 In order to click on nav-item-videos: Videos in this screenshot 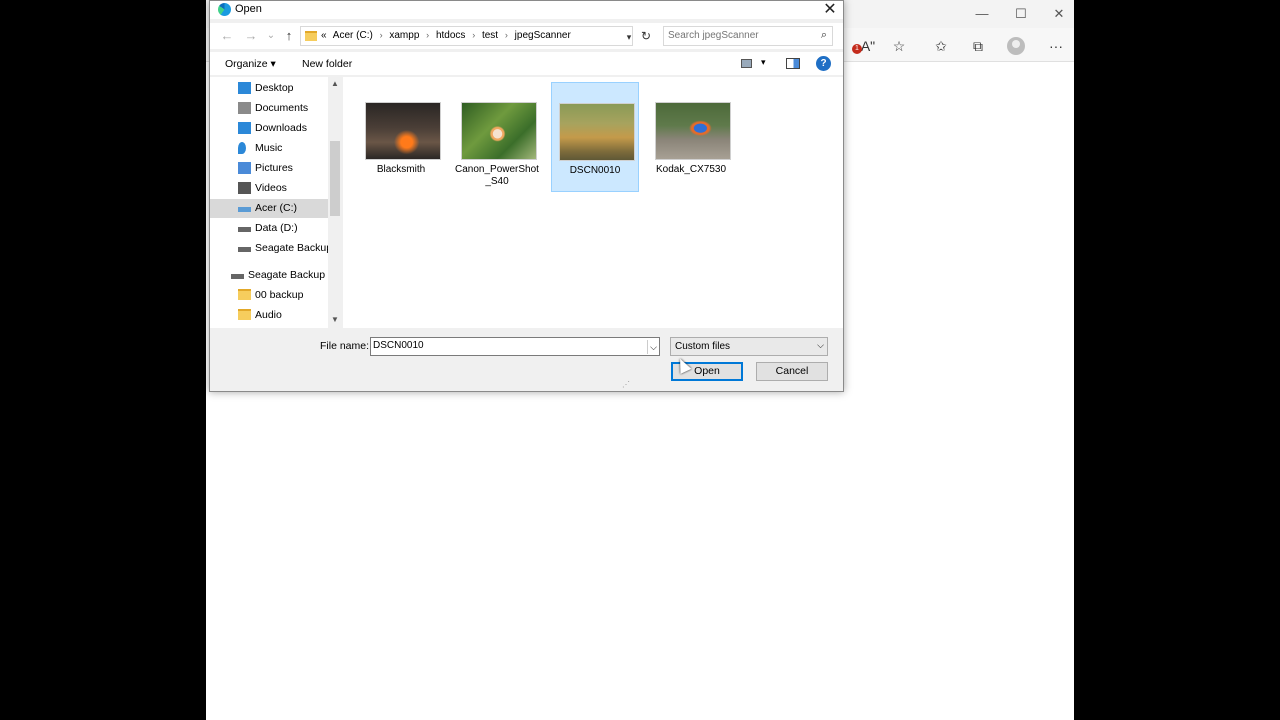, I will do `click(269, 188)`.